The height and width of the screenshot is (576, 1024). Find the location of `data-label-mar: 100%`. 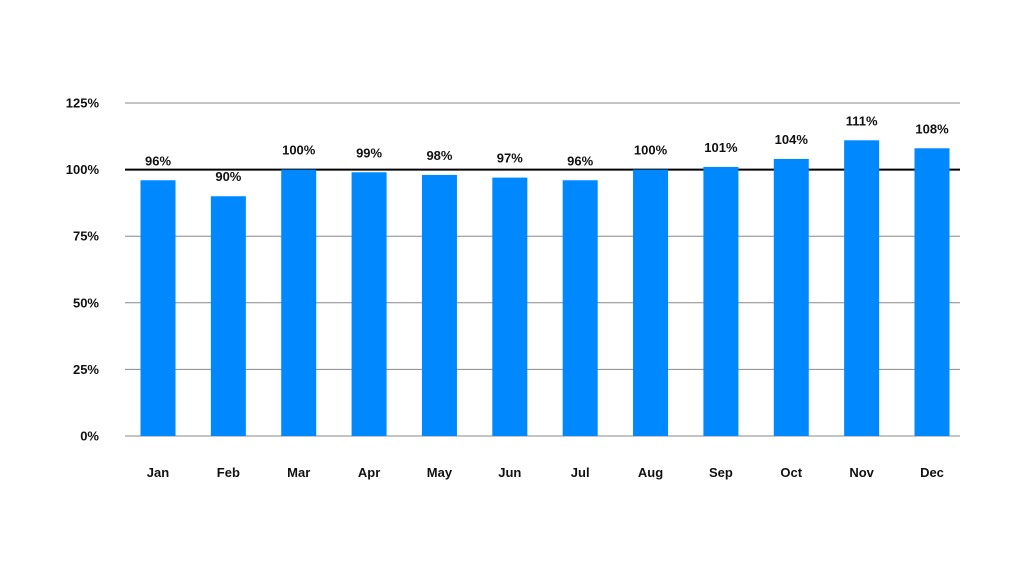

data-label-mar: 100% is located at coordinates (299, 150).